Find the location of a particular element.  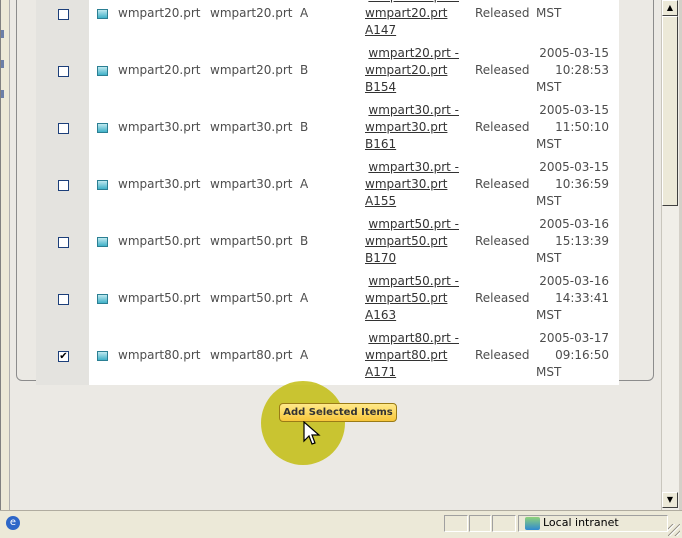

modified-date: 2005-03-15 11:50:10 MST is located at coordinates (572, 127).